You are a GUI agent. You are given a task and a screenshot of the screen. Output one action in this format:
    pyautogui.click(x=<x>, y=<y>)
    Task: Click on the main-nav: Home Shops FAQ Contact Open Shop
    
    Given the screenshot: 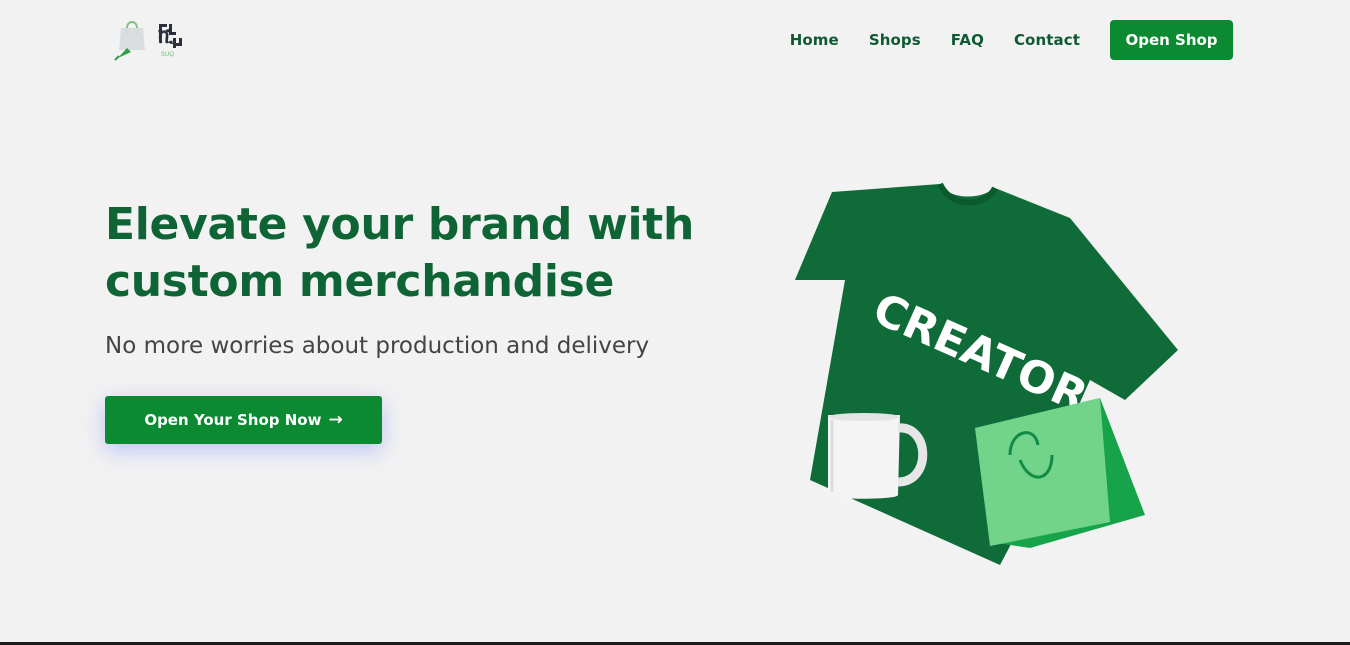 What is the action you would take?
    pyautogui.click(x=1011, y=40)
    